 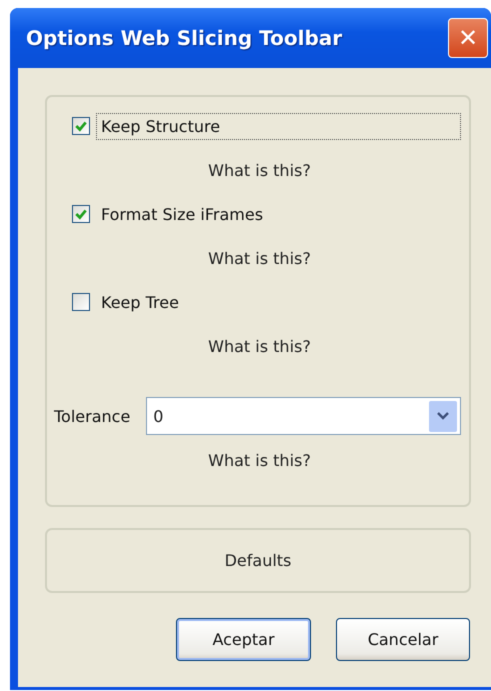 What do you see at coordinates (403, 639) in the screenshot?
I see `dialog-button: Cancelar` at bounding box center [403, 639].